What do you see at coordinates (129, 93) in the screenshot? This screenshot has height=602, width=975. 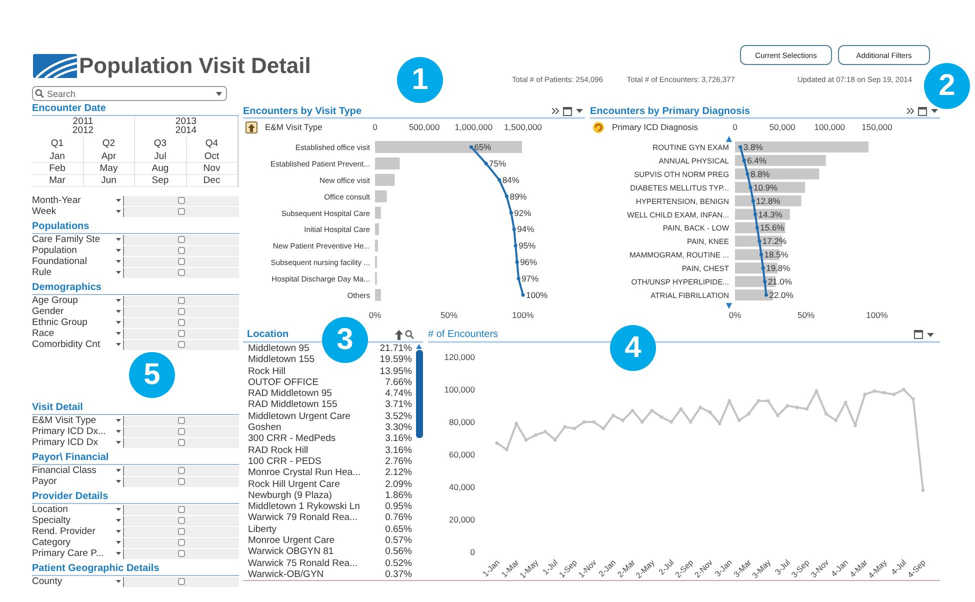 I see `search-field: Search` at bounding box center [129, 93].